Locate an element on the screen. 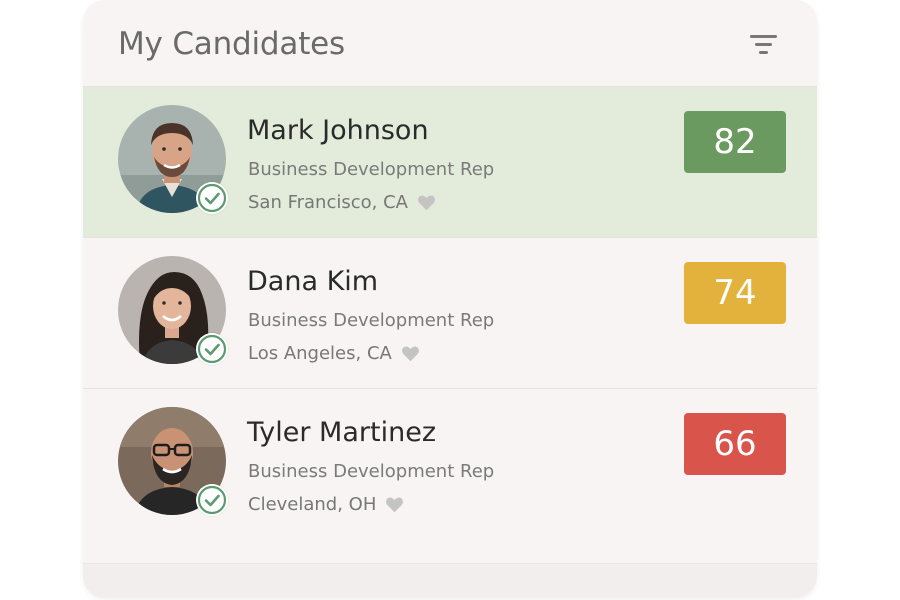  candidate-location: Cleveland, OH is located at coordinates (312, 504).